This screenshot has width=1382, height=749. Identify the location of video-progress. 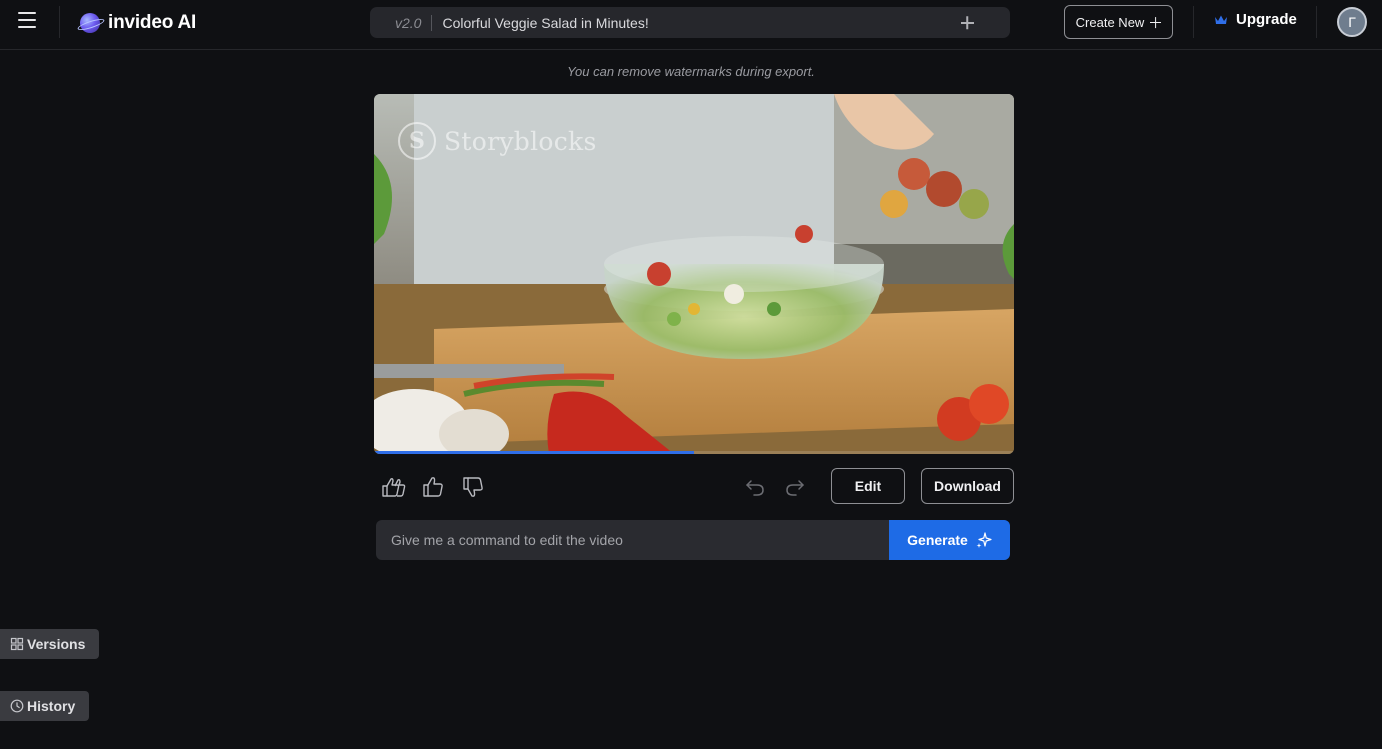
(694, 452).